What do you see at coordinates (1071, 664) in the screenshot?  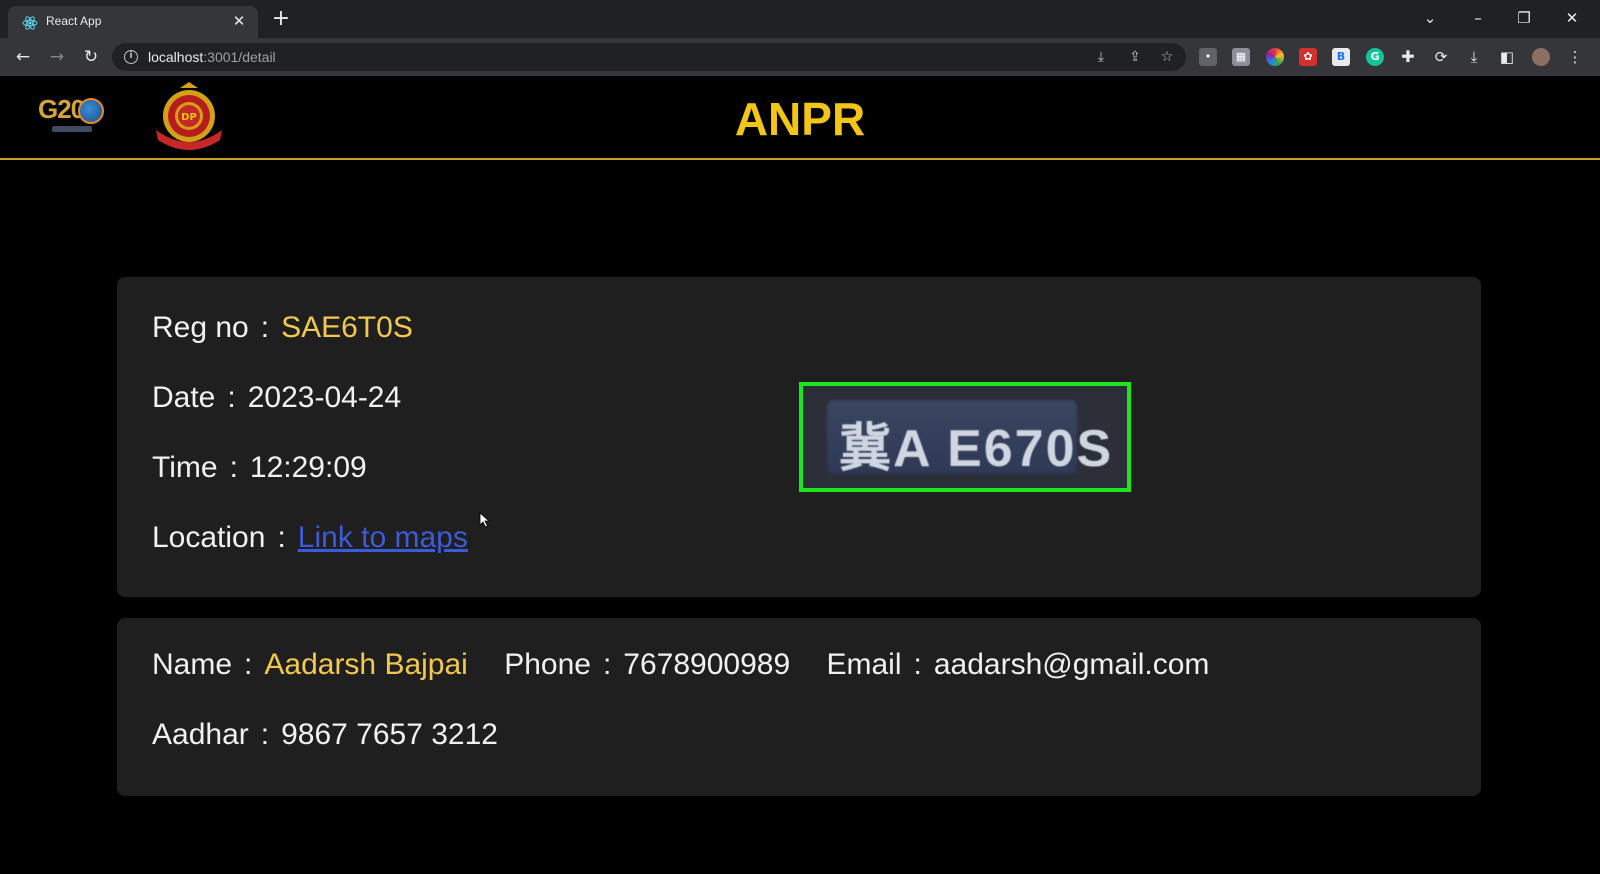 I see `email-value: aadarsh@gmail.com` at bounding box center [1071, 664].